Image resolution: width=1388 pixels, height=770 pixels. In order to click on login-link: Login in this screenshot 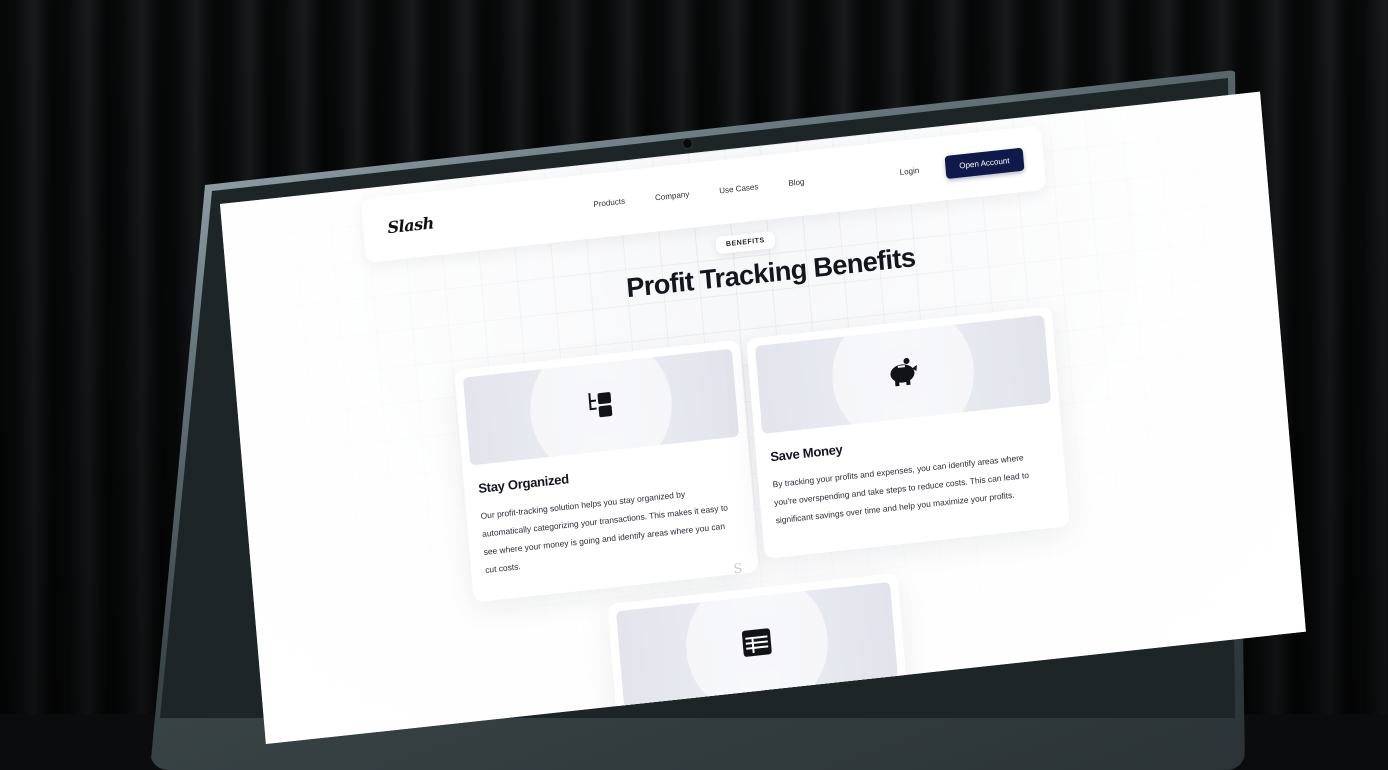, I will do `click(909, 171)`.